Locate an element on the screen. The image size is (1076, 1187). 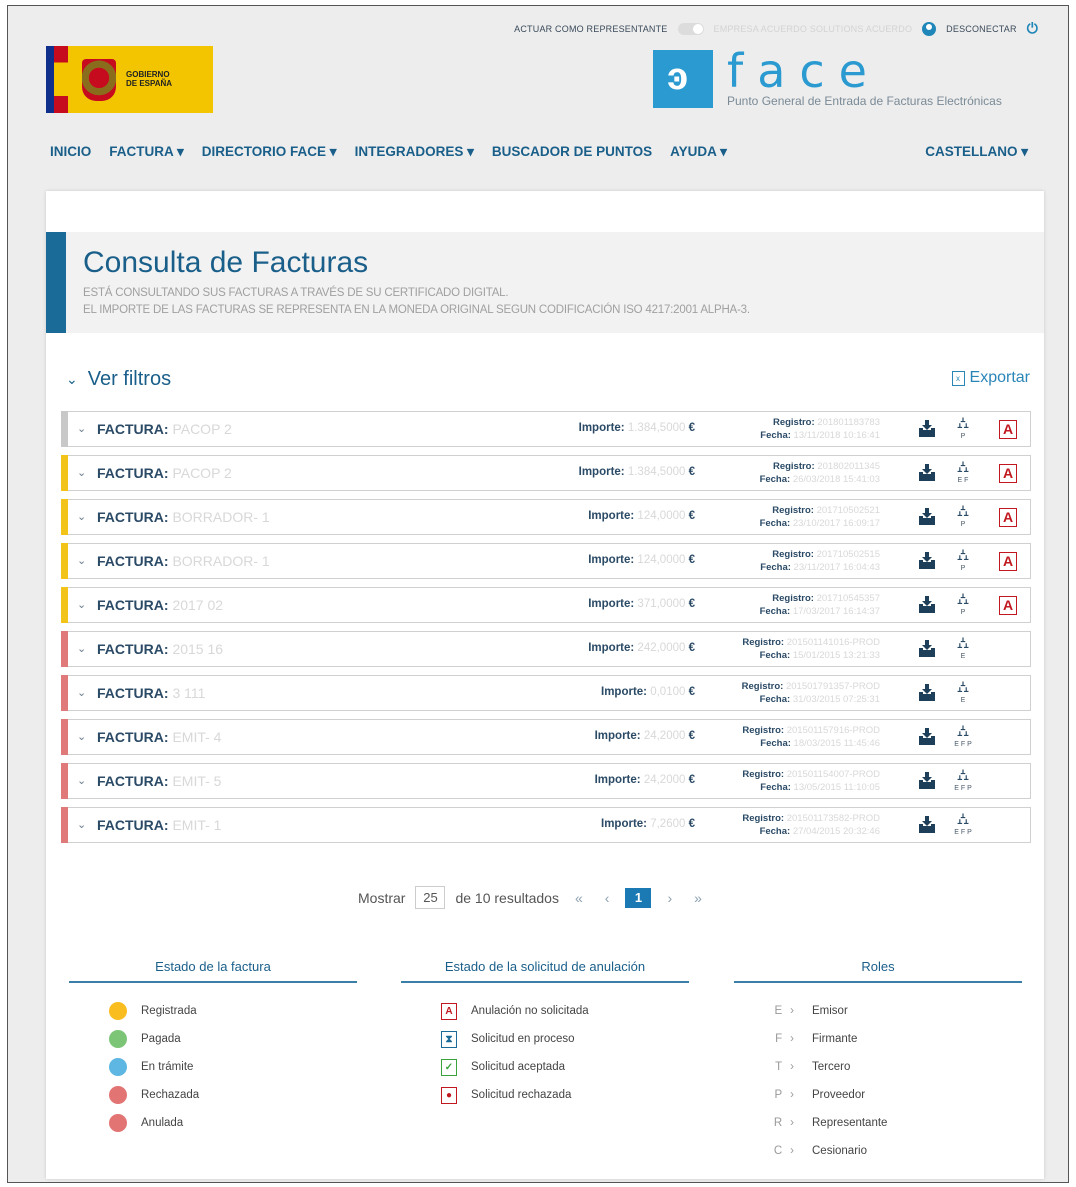
importe: Importe: 24,2000 € is located at coordinates (645, 736).